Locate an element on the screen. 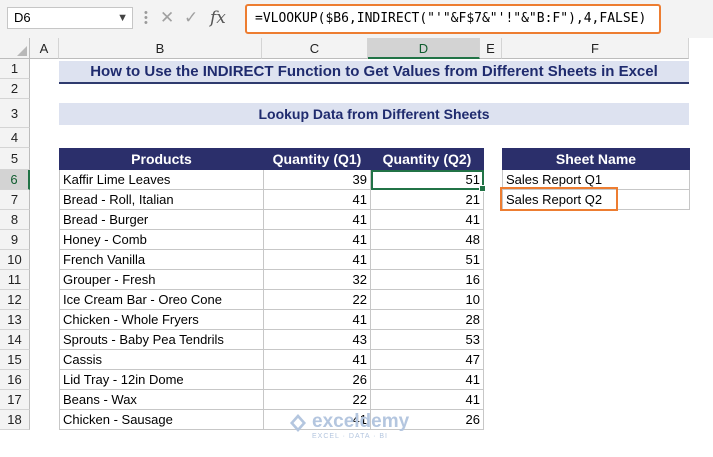  function-icon: fx is located at coordinates (218, 18).